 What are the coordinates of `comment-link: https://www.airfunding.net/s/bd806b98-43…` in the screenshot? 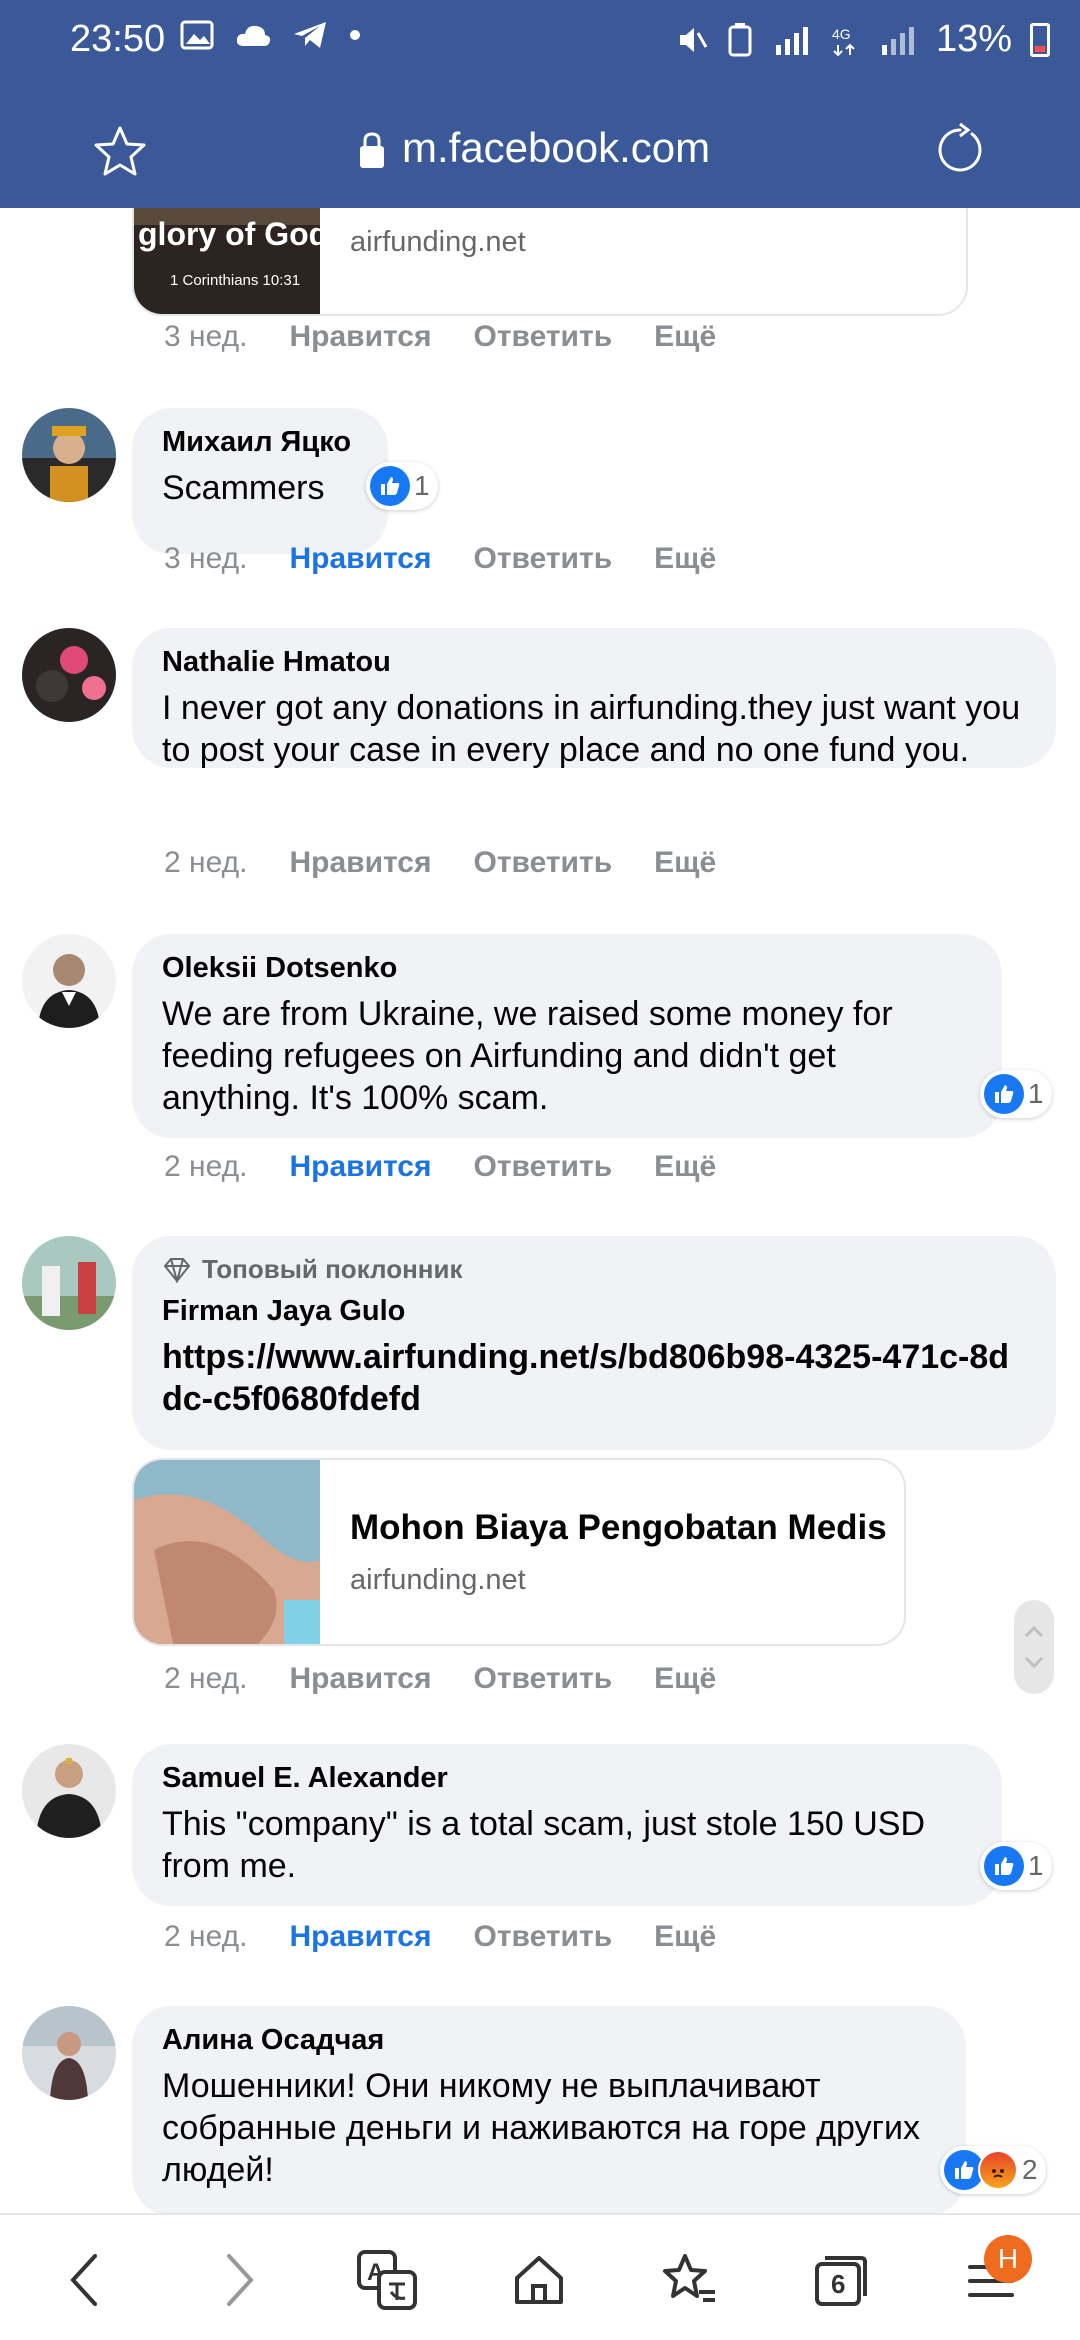 It's located at (594, 1378).